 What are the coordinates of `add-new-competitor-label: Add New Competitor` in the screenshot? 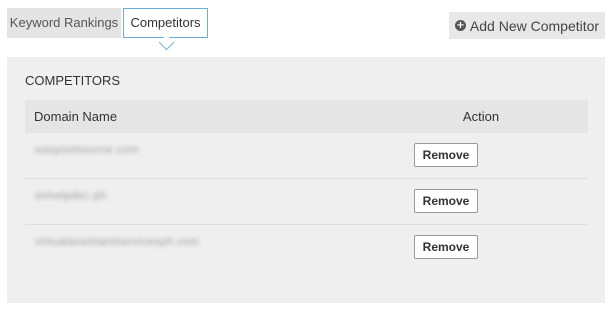 It's located at (534, 25).